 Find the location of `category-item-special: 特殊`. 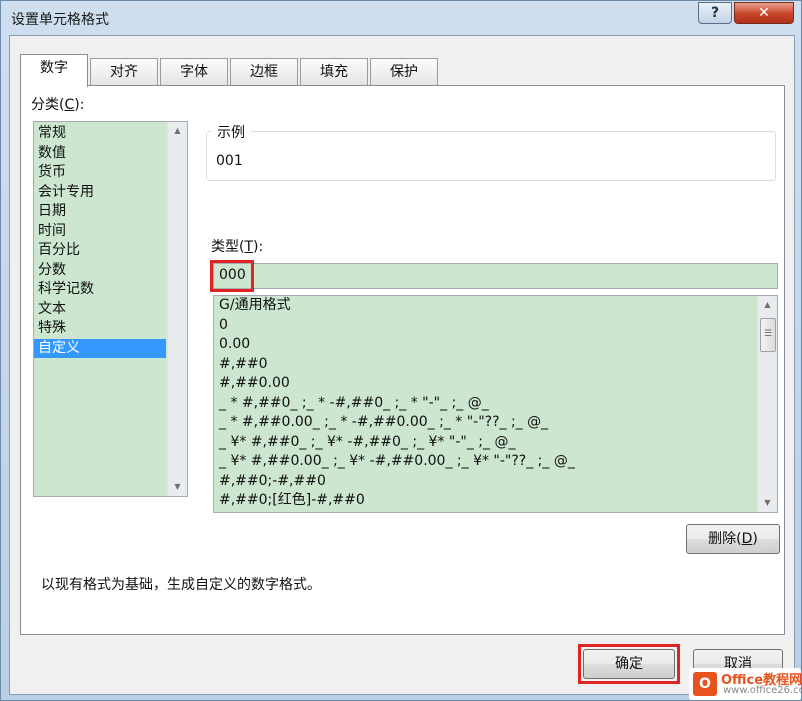

category-item-special: 特殊 is located at coordinates (100, 329).